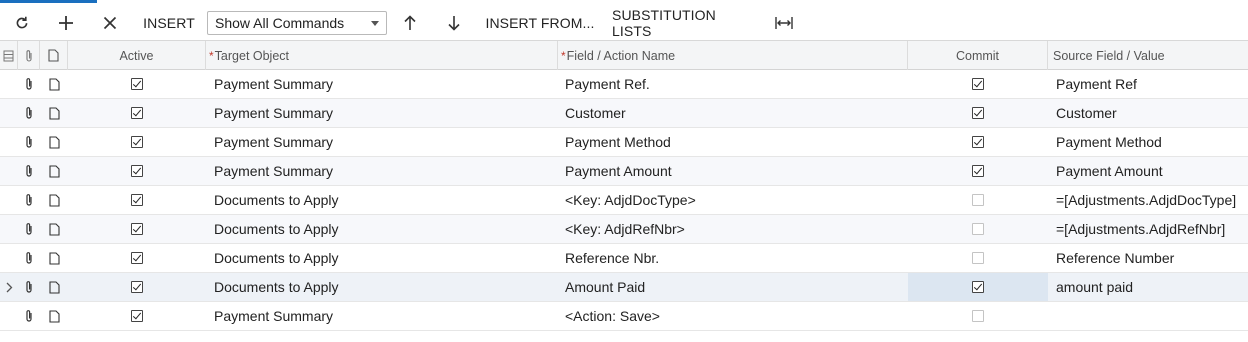  I want to click on source-field-cell: =[Adjustments.AdjdRefNbr], so click(1148, 229).